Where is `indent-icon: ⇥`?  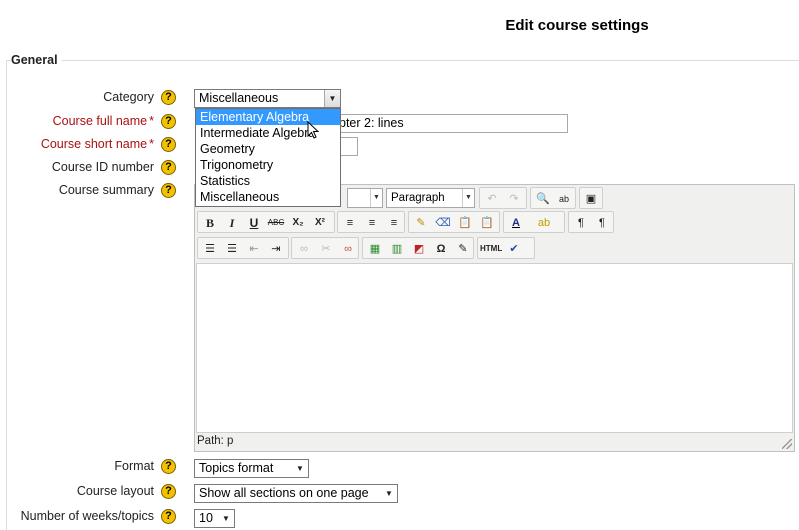 indent-icon: ⇥ is located at coordinates (276, 249).